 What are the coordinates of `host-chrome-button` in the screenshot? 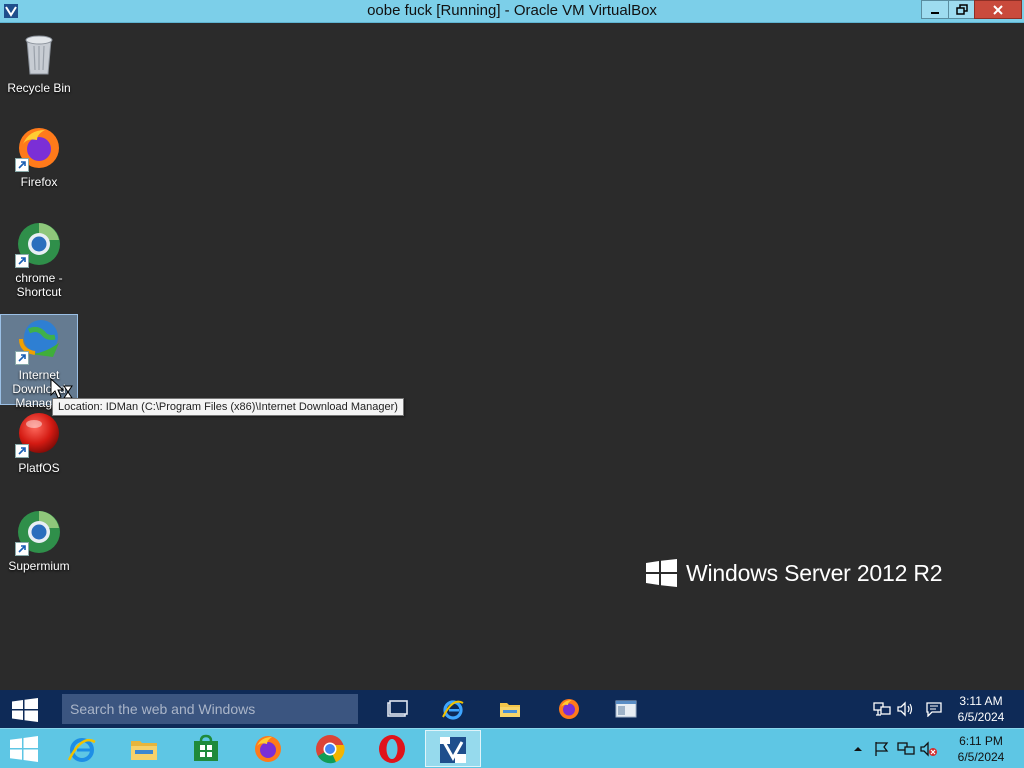 It's located at (330, 748).